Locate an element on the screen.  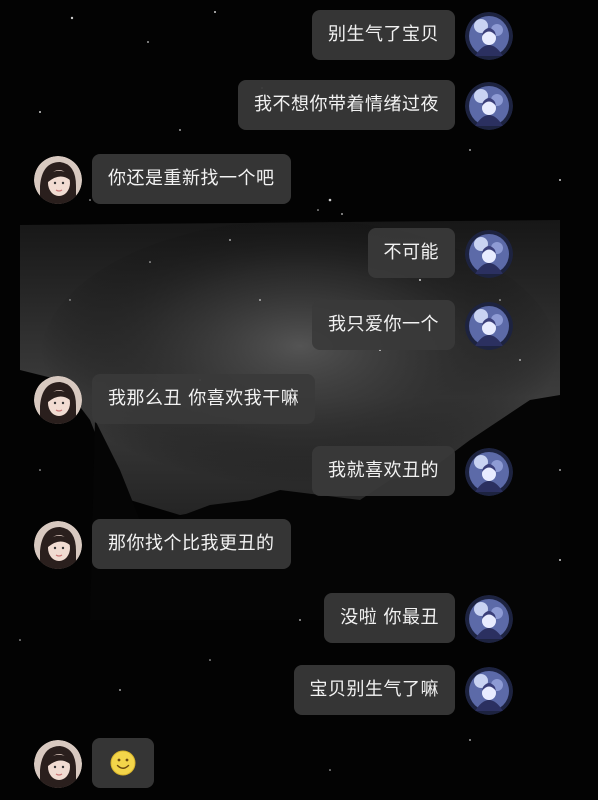
message-row: 我就喜欢丑的 is located at coordinates (299, 471).